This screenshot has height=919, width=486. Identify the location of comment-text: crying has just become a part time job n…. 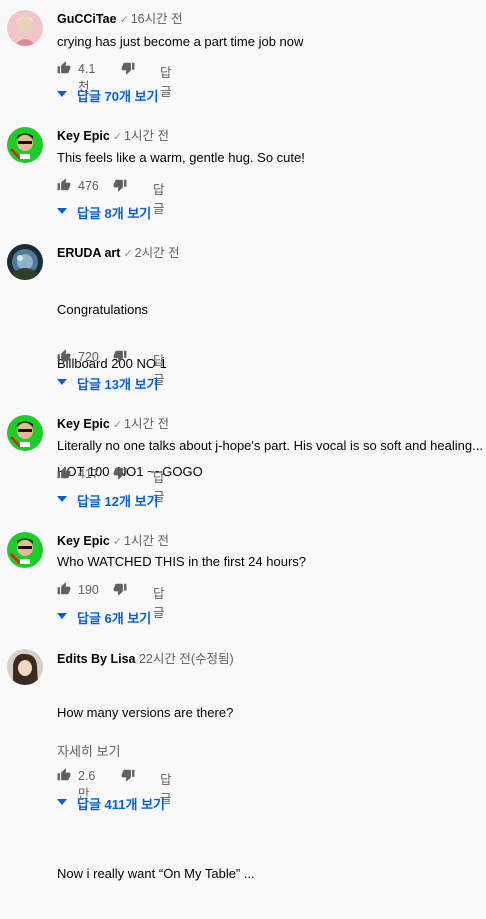
(180, 42).